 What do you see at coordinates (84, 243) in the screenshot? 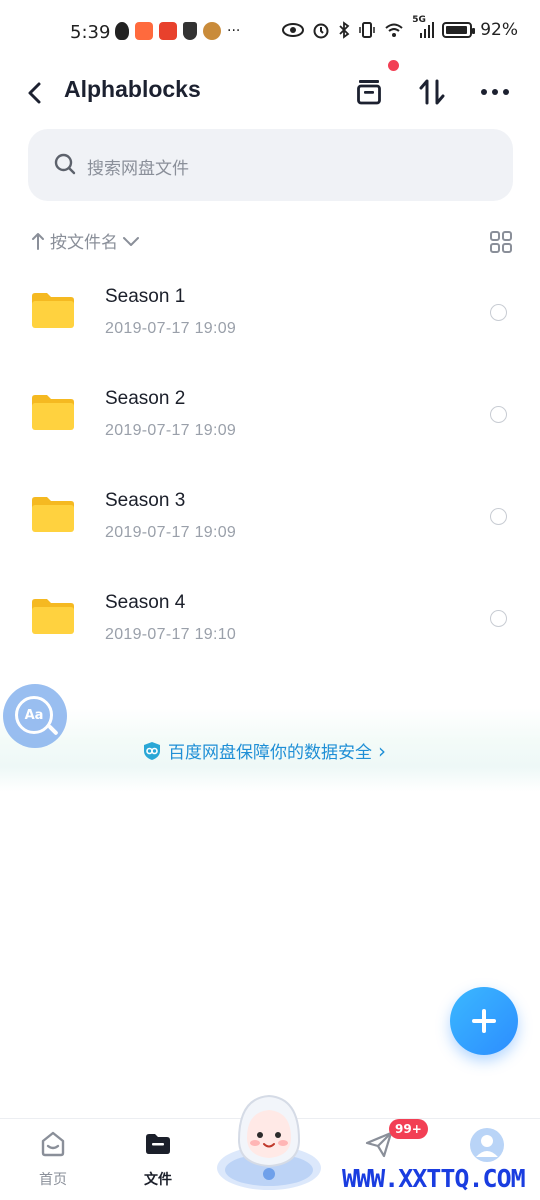
I see `sort-label: 按文件名` at bounding box center [84, 243].